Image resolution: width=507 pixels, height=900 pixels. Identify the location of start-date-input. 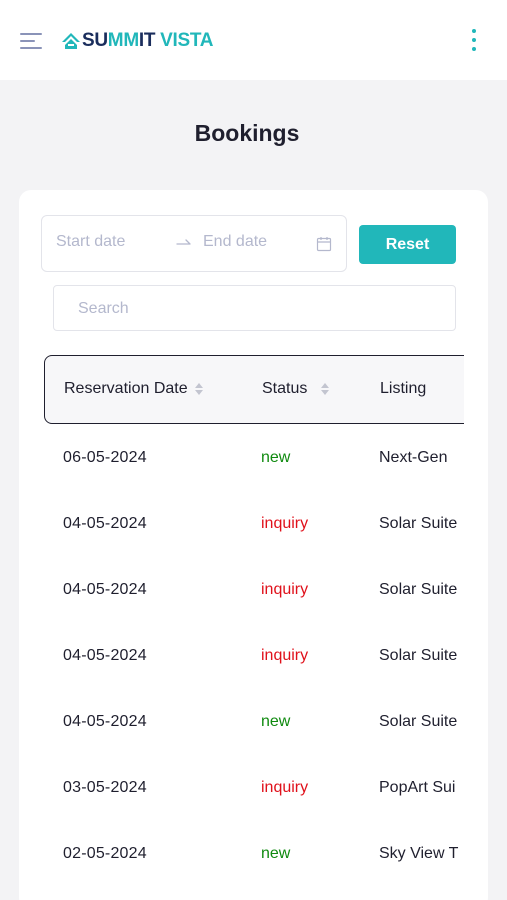
(111, 242).